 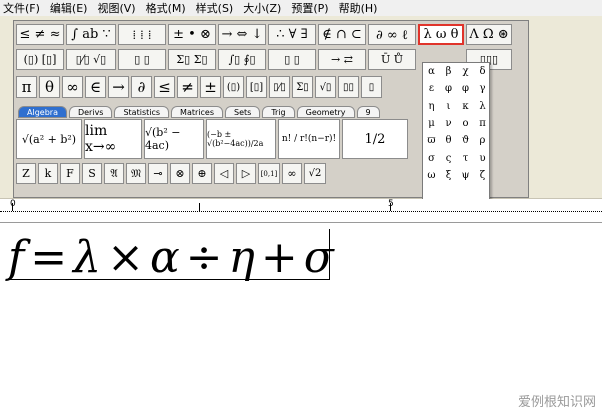 I want to click on greek-epsilon: ε, so click(x=431, y=88).